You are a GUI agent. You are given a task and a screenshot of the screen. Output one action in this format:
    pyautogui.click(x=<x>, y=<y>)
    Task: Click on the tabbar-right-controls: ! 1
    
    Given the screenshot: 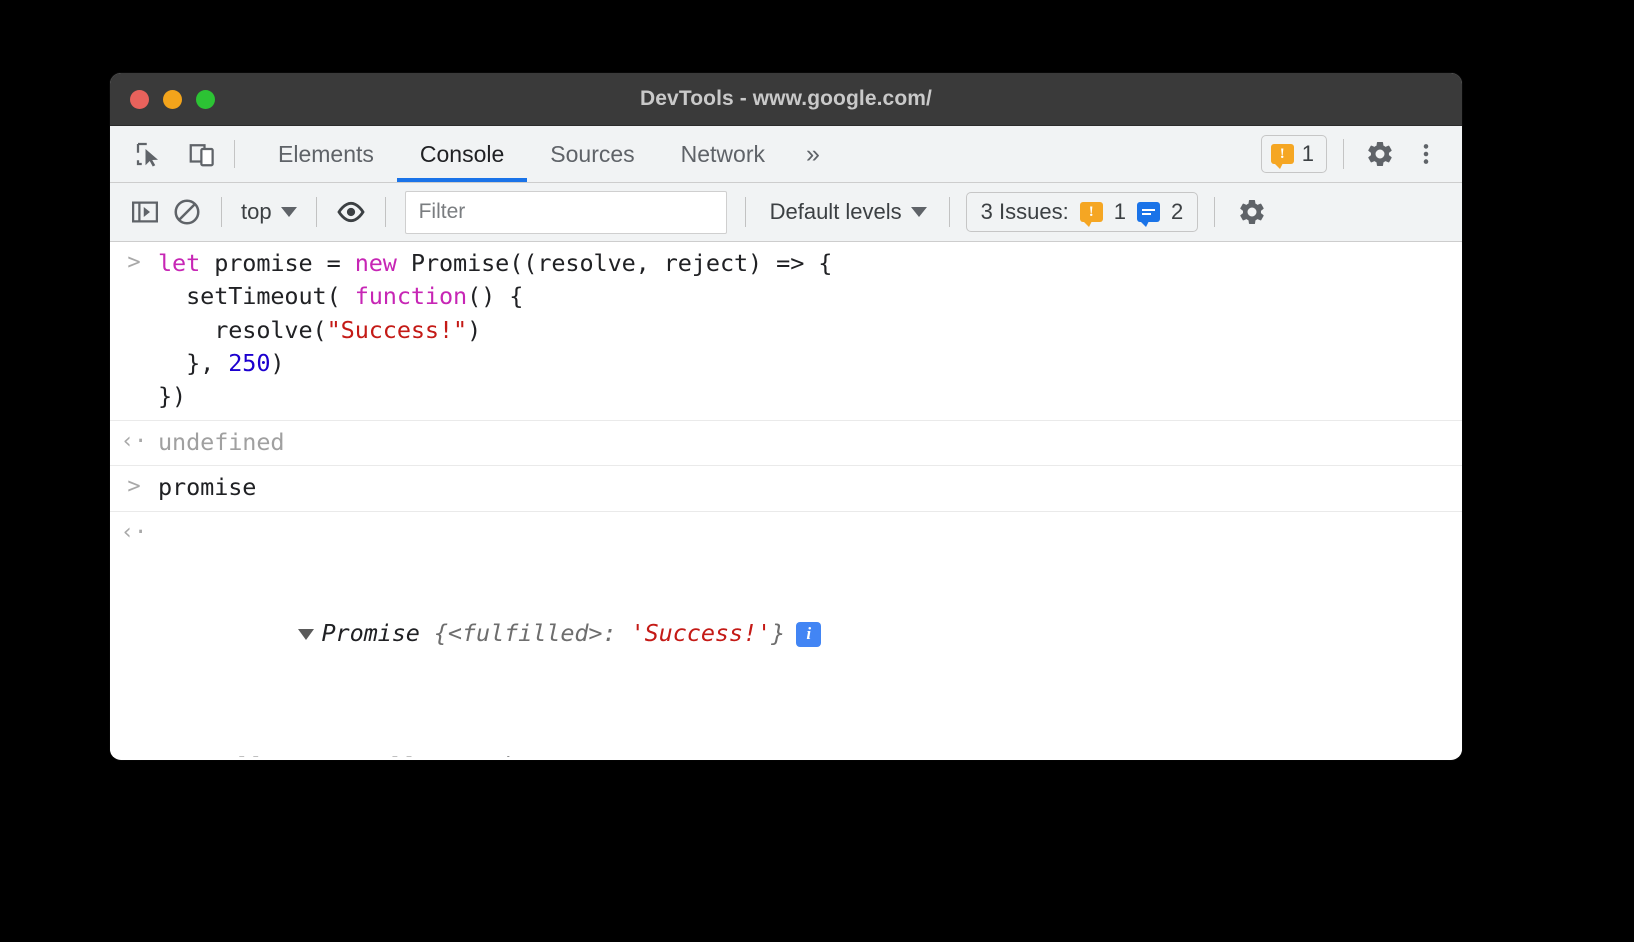 What is the action you would take?
    pyautogui.click(x=1361, y=154)
    